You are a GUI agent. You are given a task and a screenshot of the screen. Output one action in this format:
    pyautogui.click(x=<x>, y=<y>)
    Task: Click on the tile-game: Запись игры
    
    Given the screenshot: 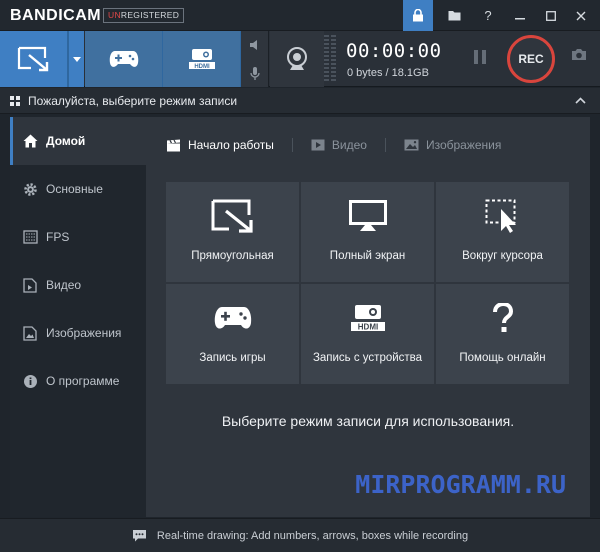 What is the action you would take?
    pyautogui.click(x=232, y=334)
    